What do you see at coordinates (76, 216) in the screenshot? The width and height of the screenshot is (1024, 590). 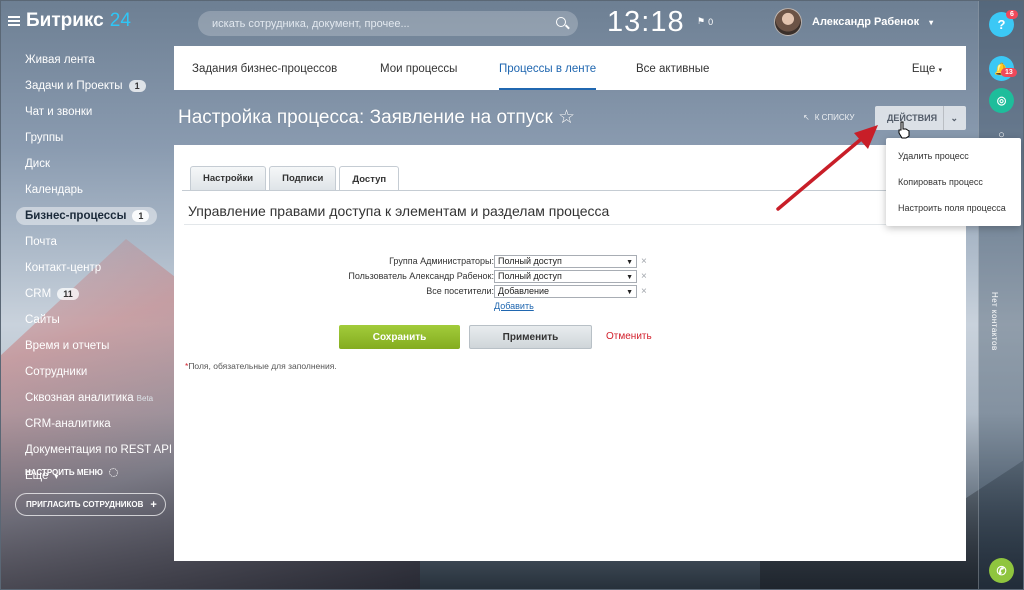 I see `sidebar-item-label: Бизнес-процессы` at bounding box center [76, 216].